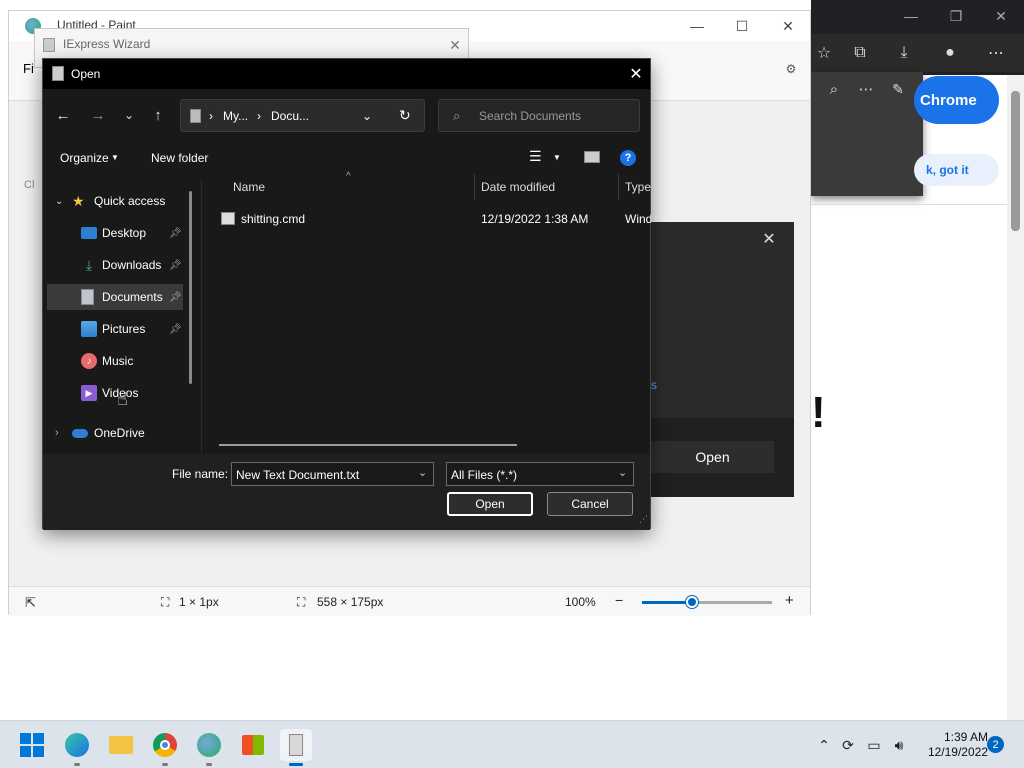  I want to click on nav-item-downloads: ⤓ Downloads 📌︎, so click(115, 265).